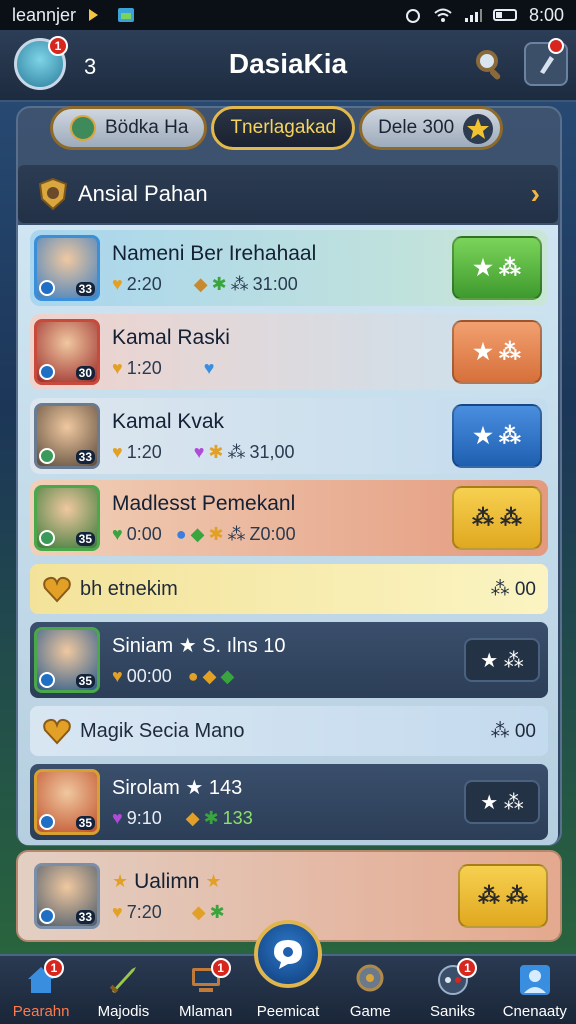  I want to click on list-item: 33 Kamal Kvak ♥ 1:20 ♥ ✱ ⁂ 31,00 ★ ⁂, so click(289, 436).